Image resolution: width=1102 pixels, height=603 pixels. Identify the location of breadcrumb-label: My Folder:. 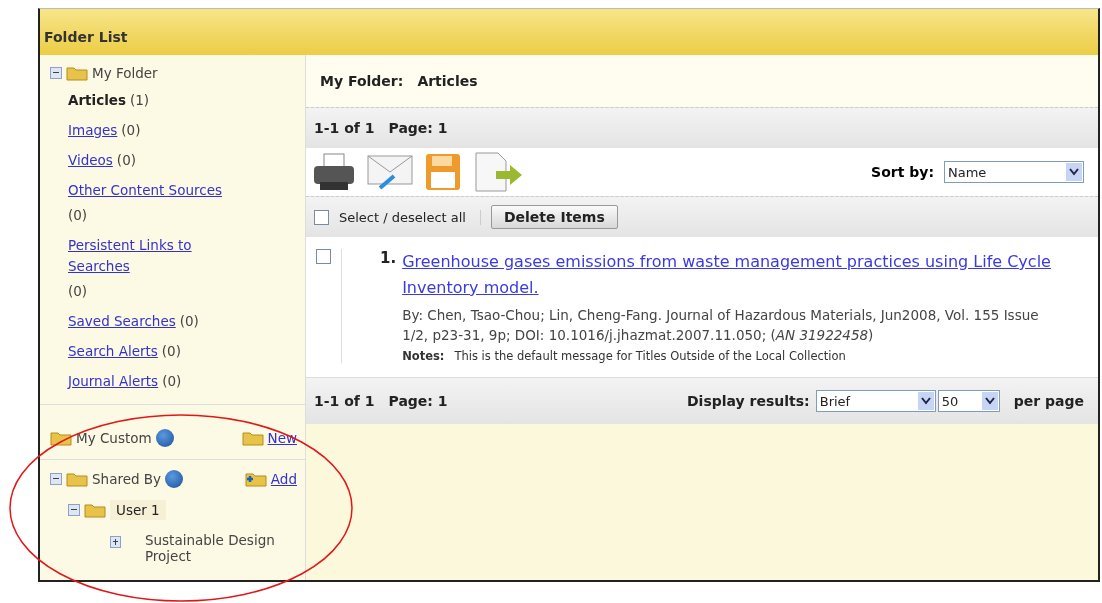
(362, 81).